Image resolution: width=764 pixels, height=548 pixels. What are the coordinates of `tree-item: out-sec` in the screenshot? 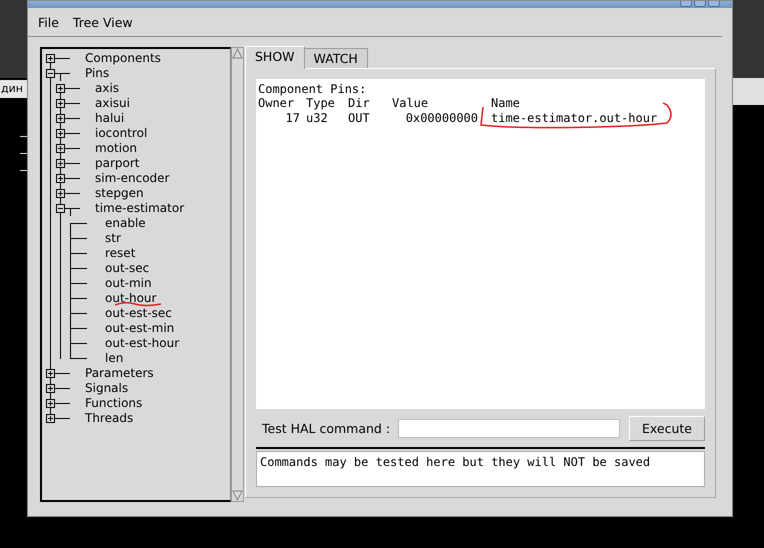 It's located at (127, 268).